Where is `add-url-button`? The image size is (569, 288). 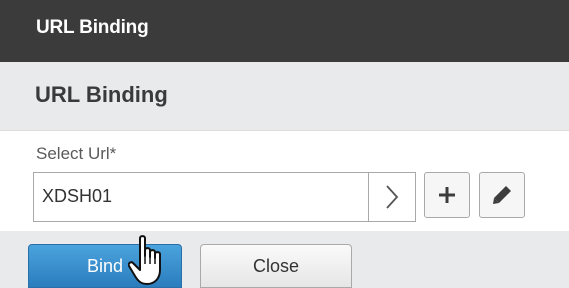
add-url-button is located at coordinates (447, 195).